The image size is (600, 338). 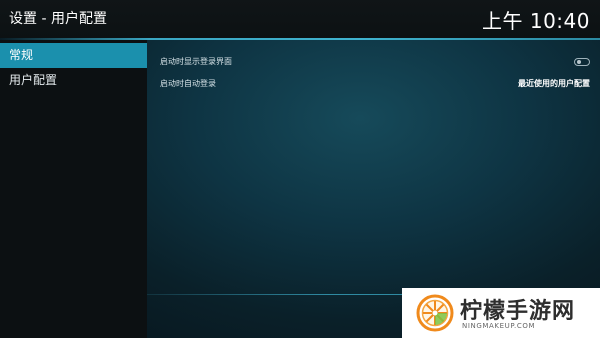 What do you see at coordinates (579, 62) in the screenshot?
I see `toggle-knob` at bounding box center [579, 62].